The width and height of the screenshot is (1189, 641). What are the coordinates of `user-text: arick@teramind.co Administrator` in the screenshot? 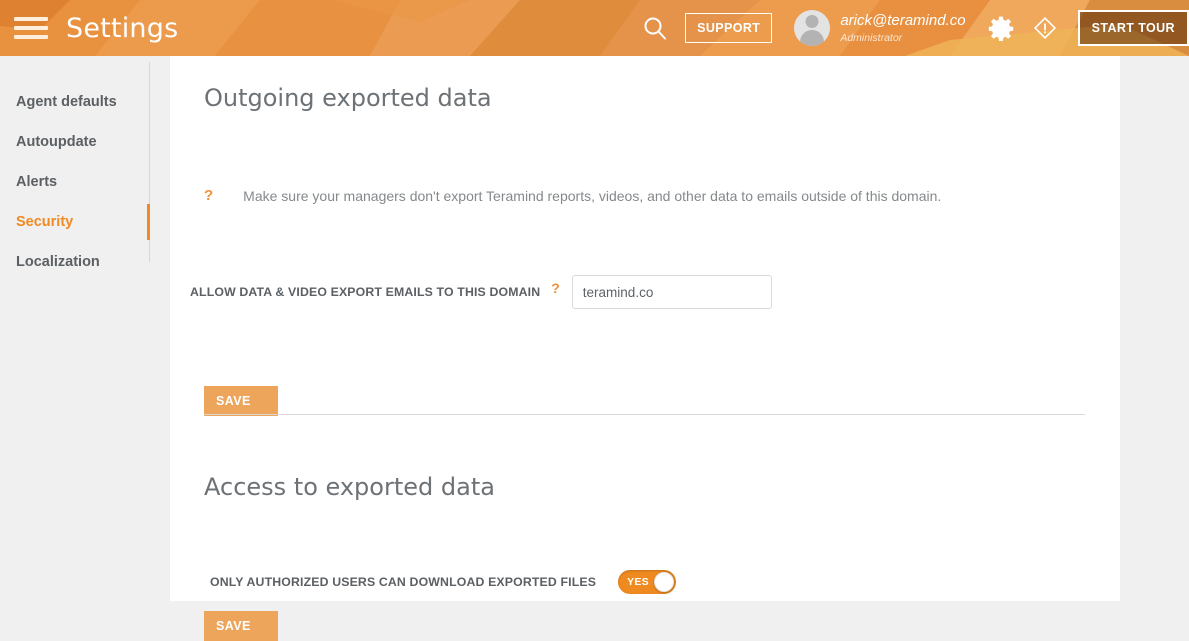 It's located at (902, 27).